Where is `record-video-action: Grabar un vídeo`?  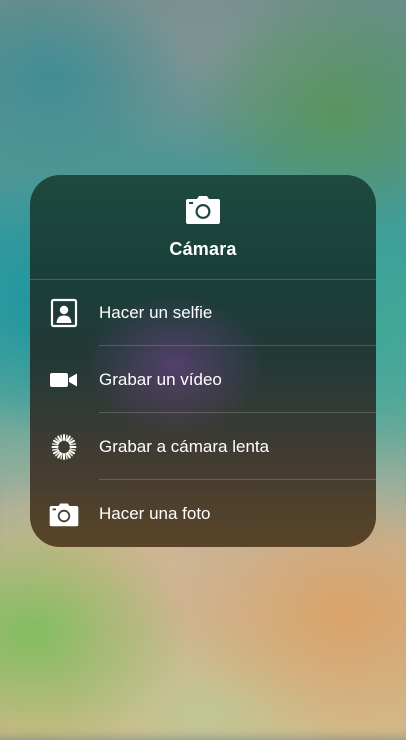
record-video-action: Grabar un vídeo is located at coordinates (203, 379).